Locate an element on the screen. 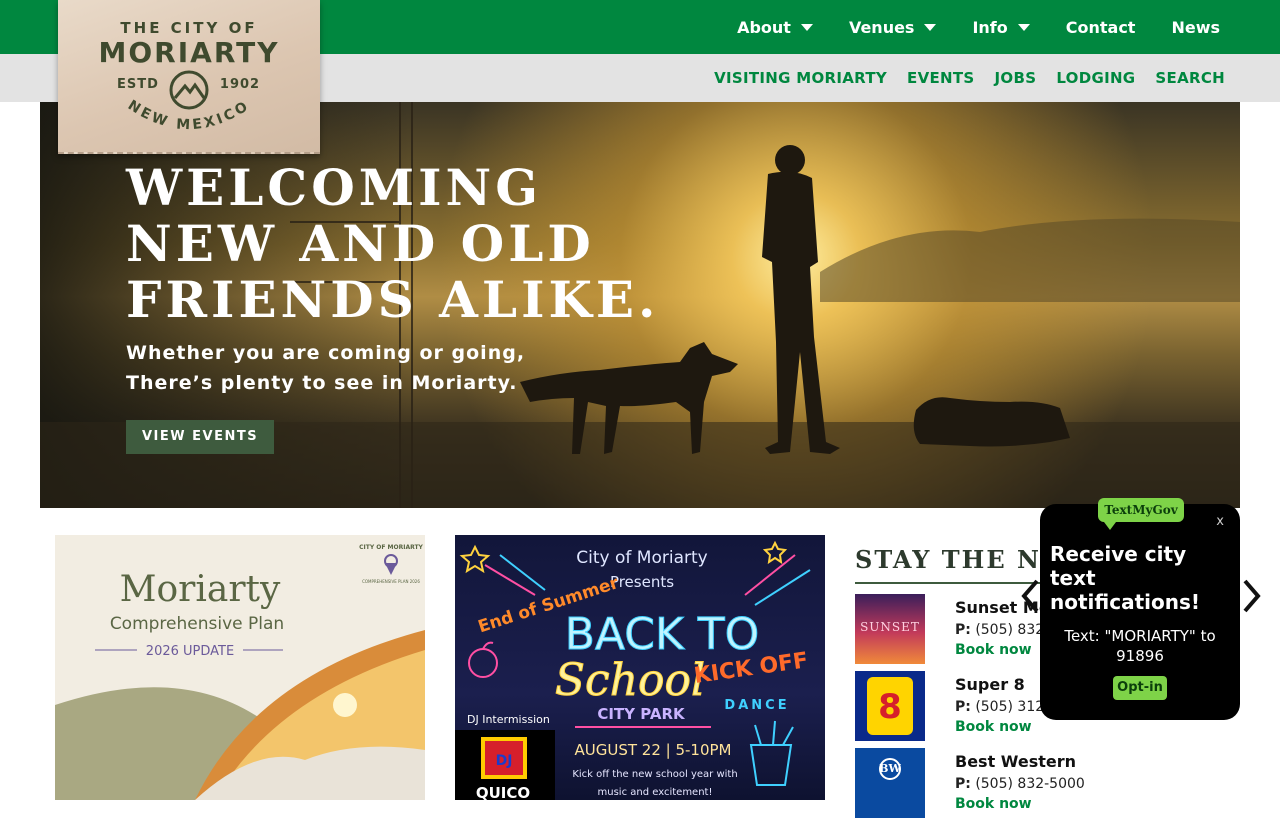 The width and height of the screenshot is (1280, 818). nav-venues-label: Venues is located at coordinates (881, 27).